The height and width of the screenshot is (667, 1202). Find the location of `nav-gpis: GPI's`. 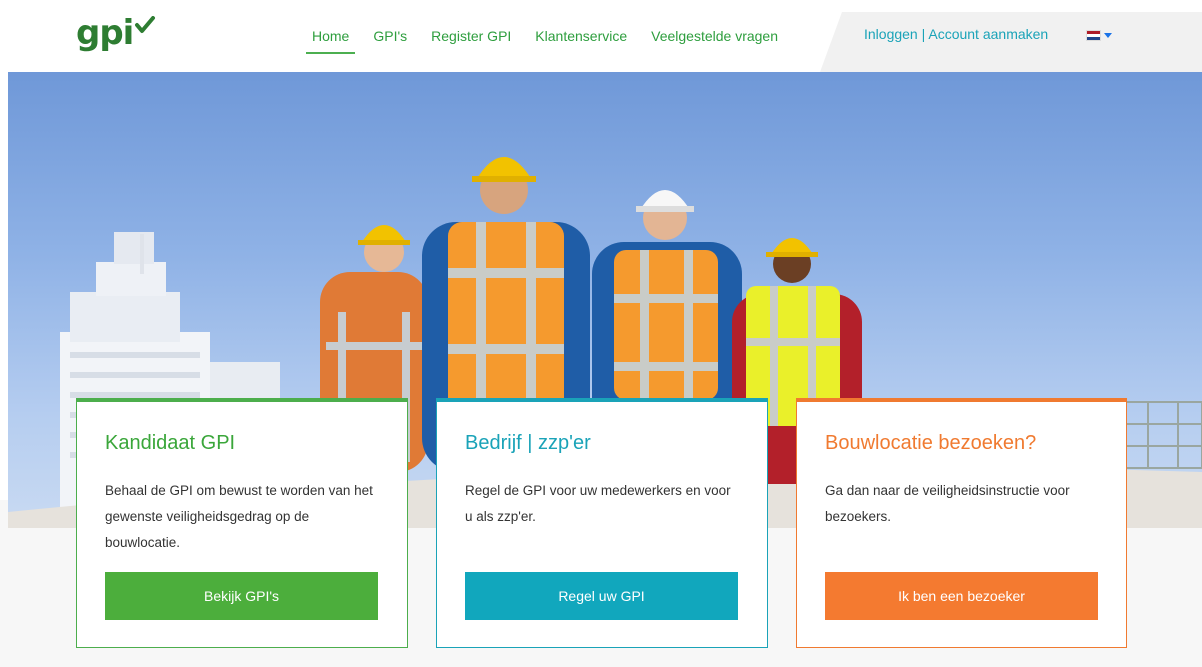

nav-gpis: GPI's is located at coordinates (390, 36).